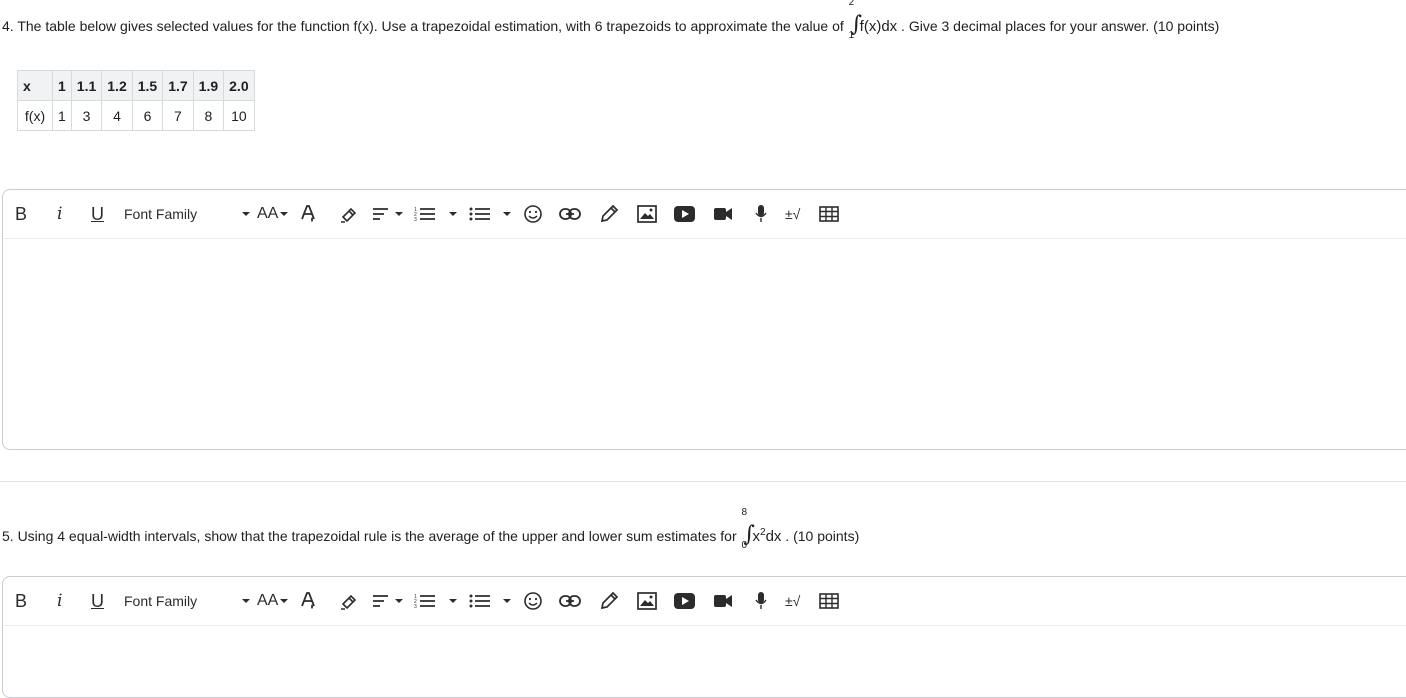 The height and width of the screenshot is (698, 1406). I want to click on integrand: x2dx, so click(767, 537).